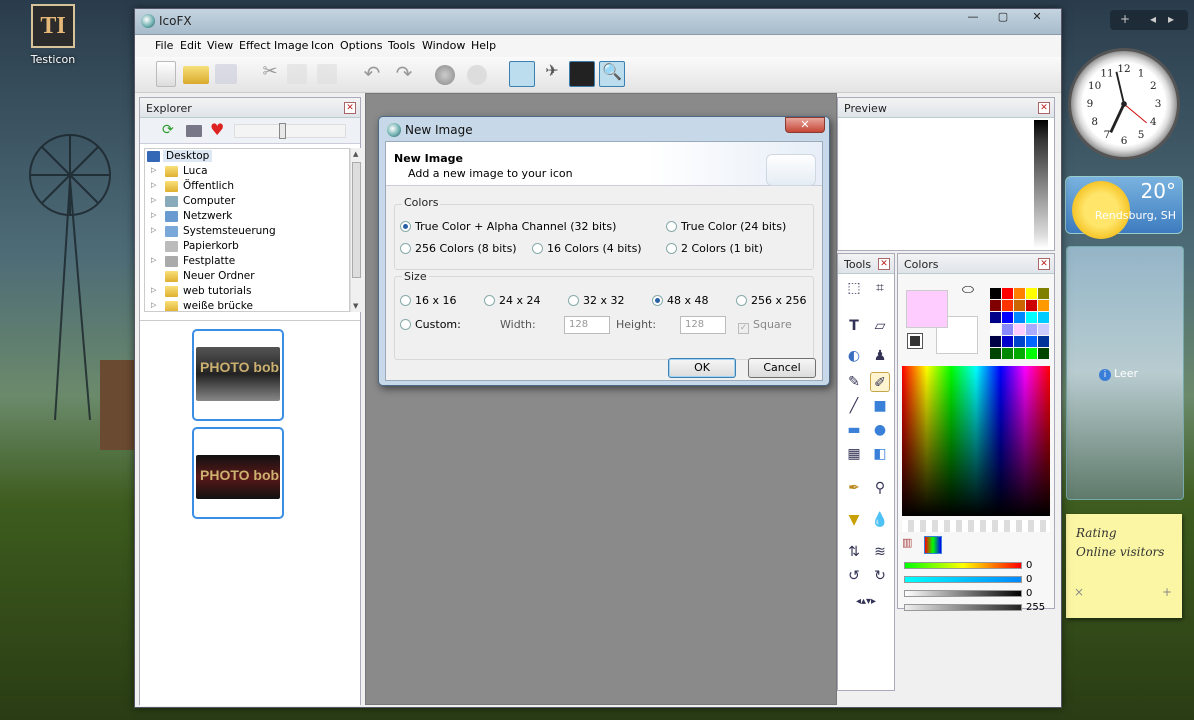 This screenshot has width=1194, height=720. Describe the element at coordinates (372, 74) in the screenshot. I see `undo-icon: ↶` at that location.